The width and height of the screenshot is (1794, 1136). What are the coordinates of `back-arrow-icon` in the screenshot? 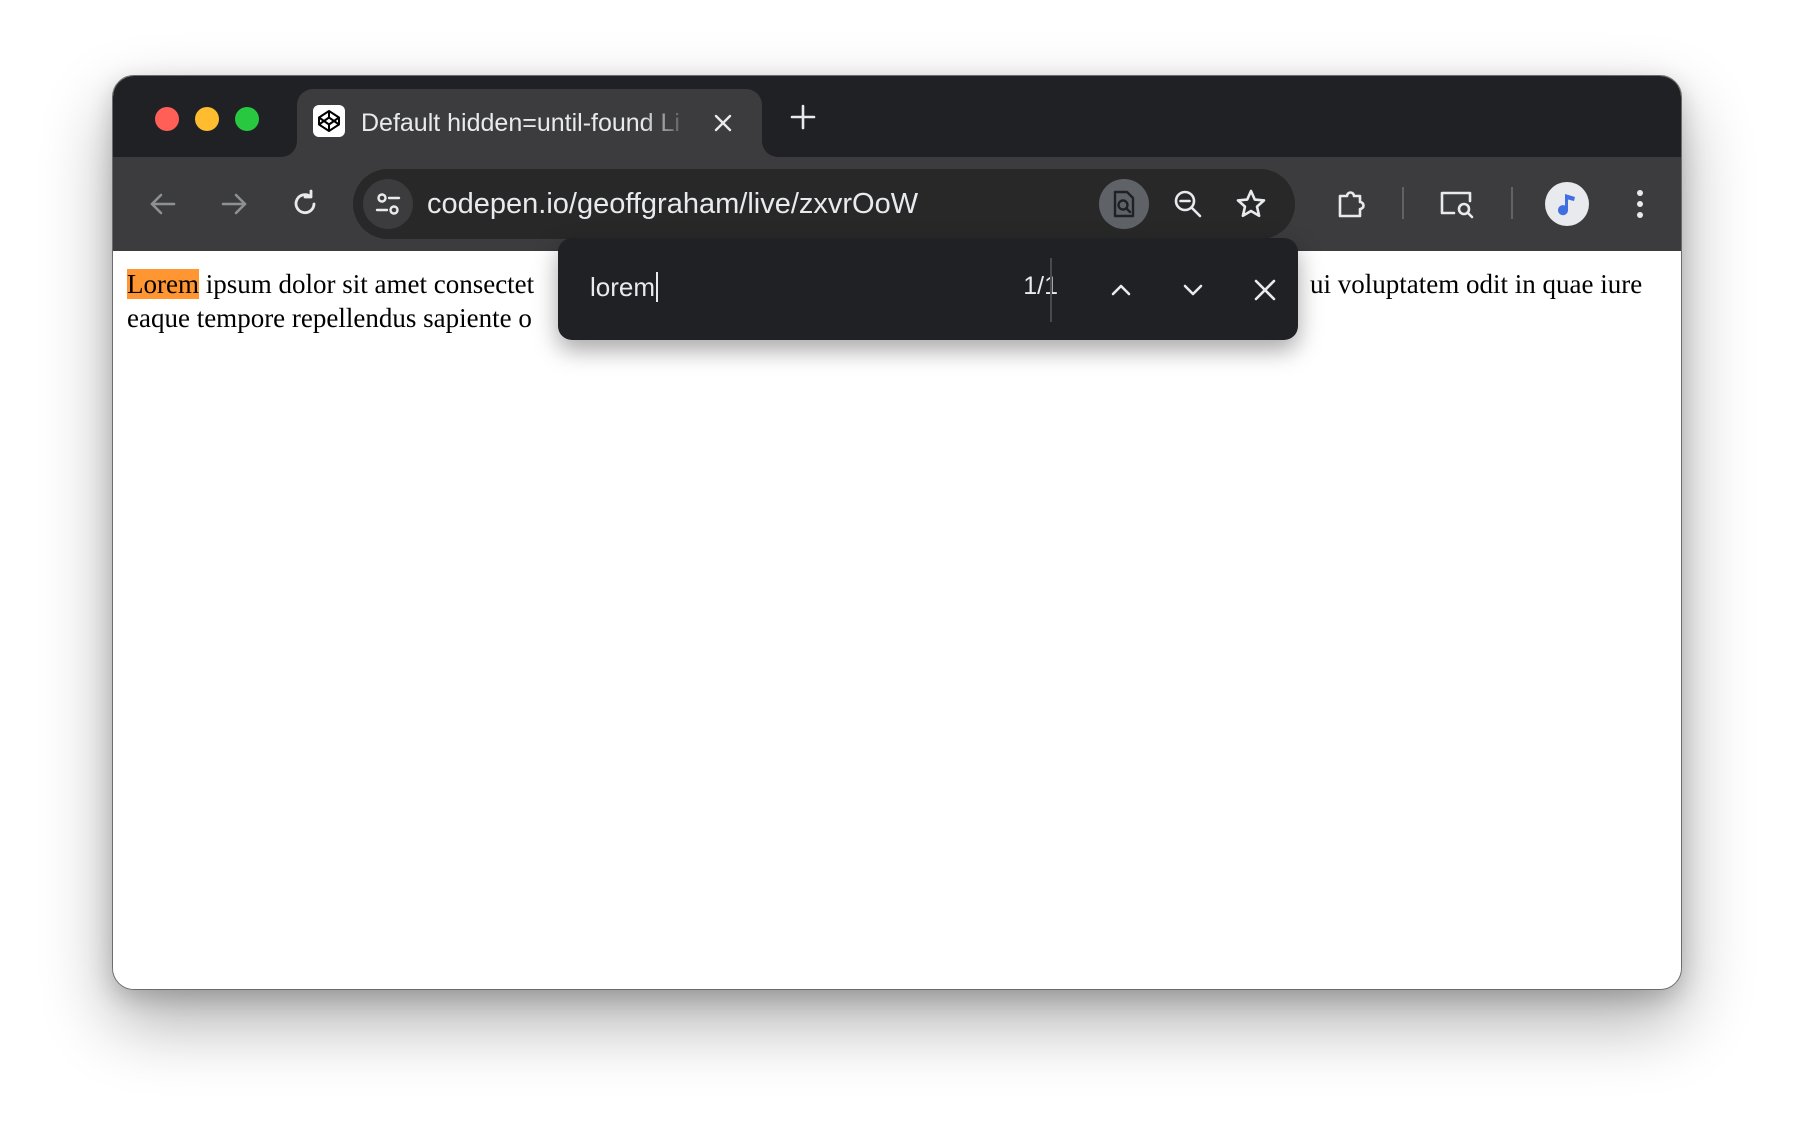 It's located at (163, 204).